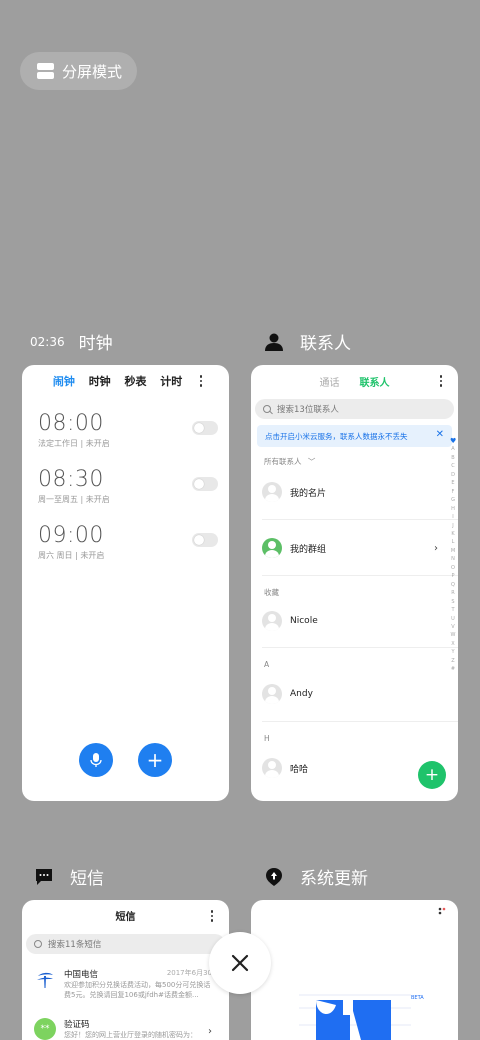 This screenshot has width=480, height=1040. I want to click on all-contacts-filter: 所有联系人 ﹀, so click(289, 461).